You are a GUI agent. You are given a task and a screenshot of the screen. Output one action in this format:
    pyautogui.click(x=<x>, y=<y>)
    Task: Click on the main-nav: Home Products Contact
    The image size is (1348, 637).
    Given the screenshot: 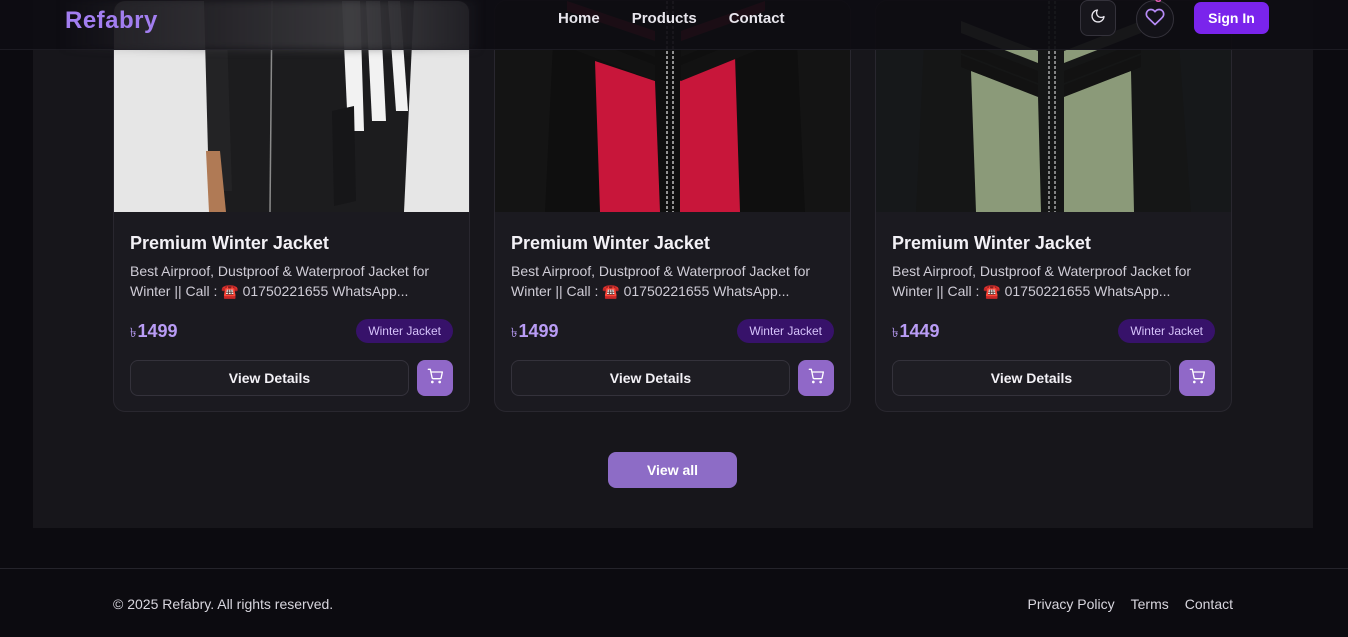 What is the action you would take?
    pyautogui.click(x=671, y=18)
    